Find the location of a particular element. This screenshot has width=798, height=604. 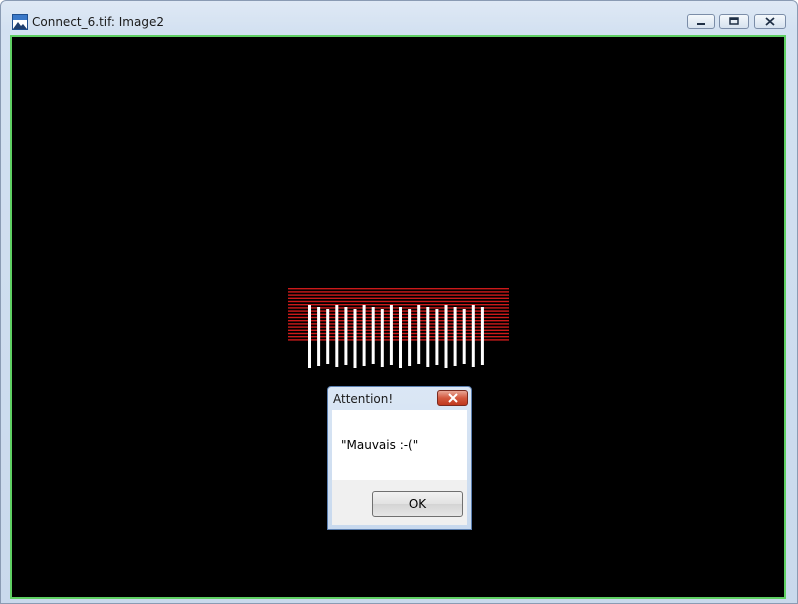

image-app-icon is located at coordinates (20, 22).